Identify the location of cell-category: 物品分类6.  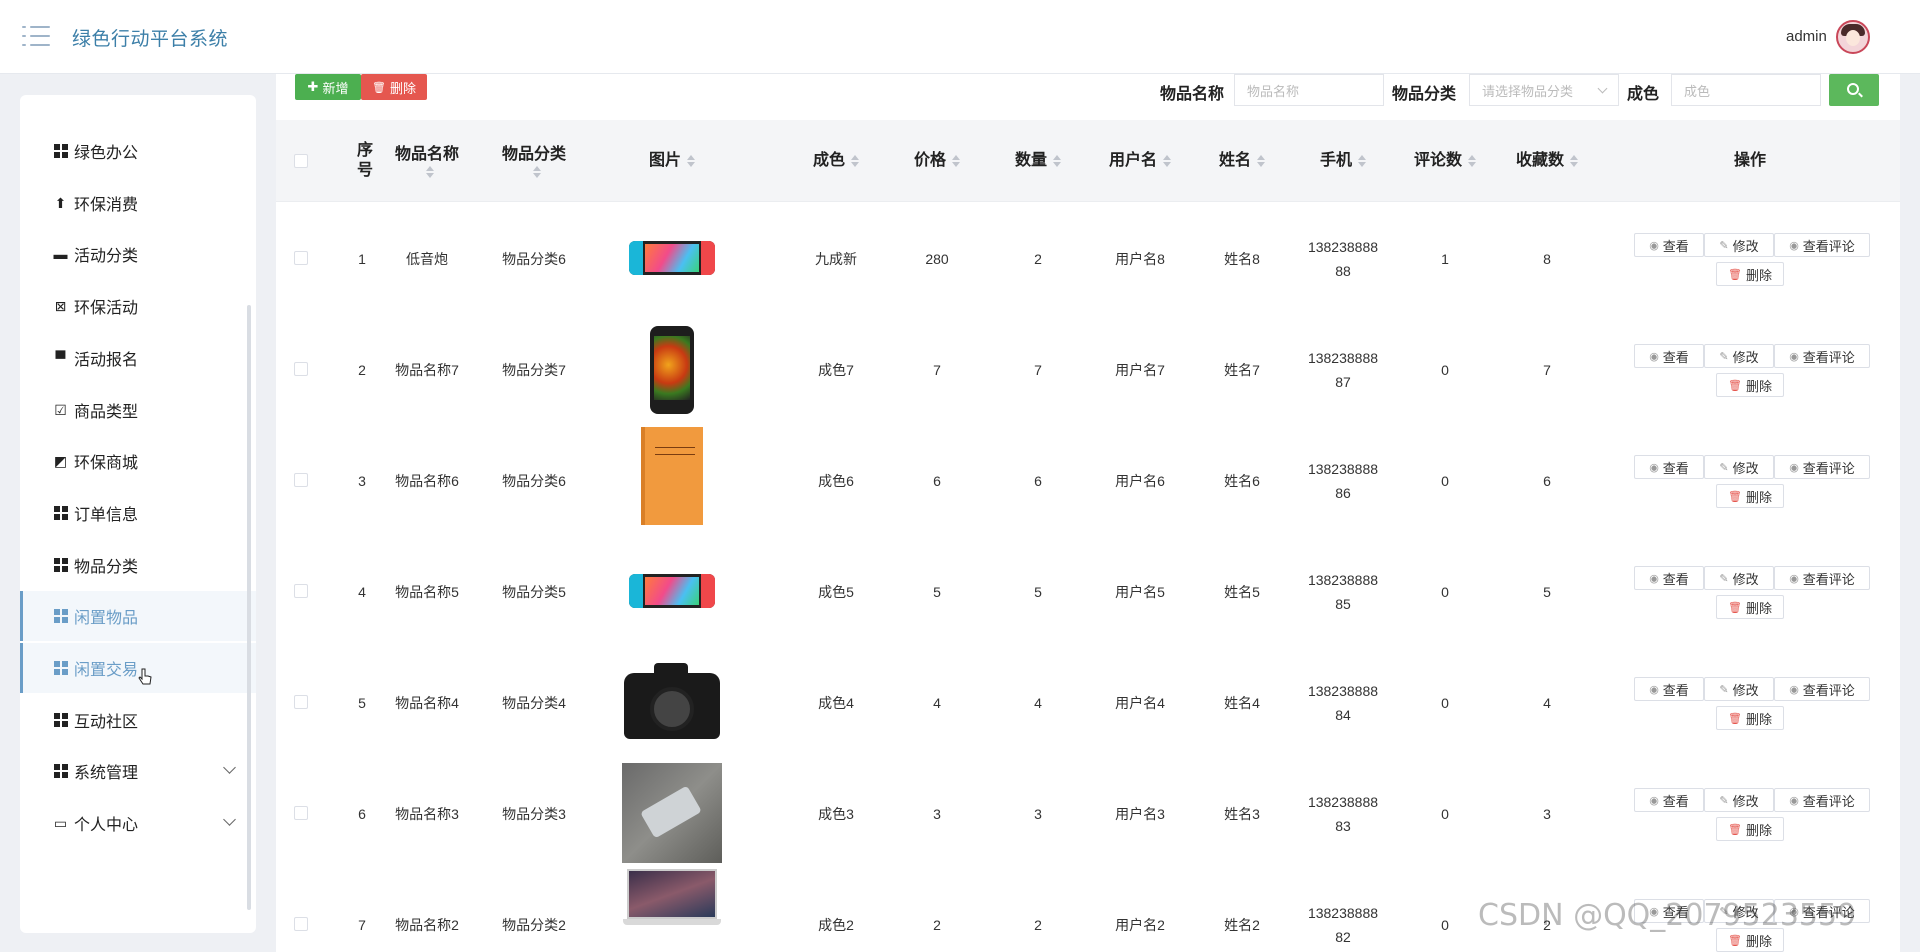
(534, 480).